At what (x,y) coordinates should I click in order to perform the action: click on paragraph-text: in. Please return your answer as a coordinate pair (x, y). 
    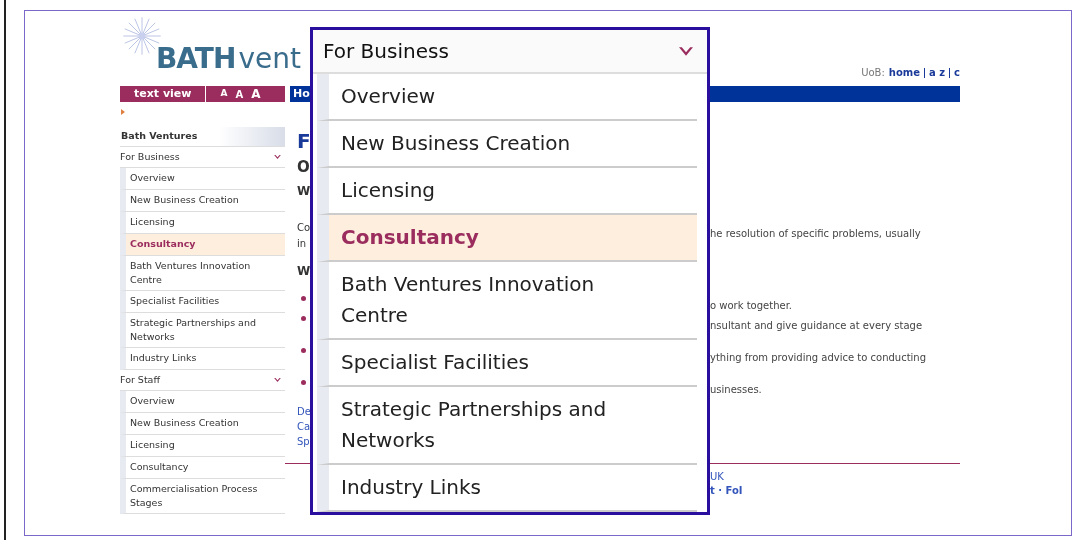
    Looking at the image, I should click on (302, 244).